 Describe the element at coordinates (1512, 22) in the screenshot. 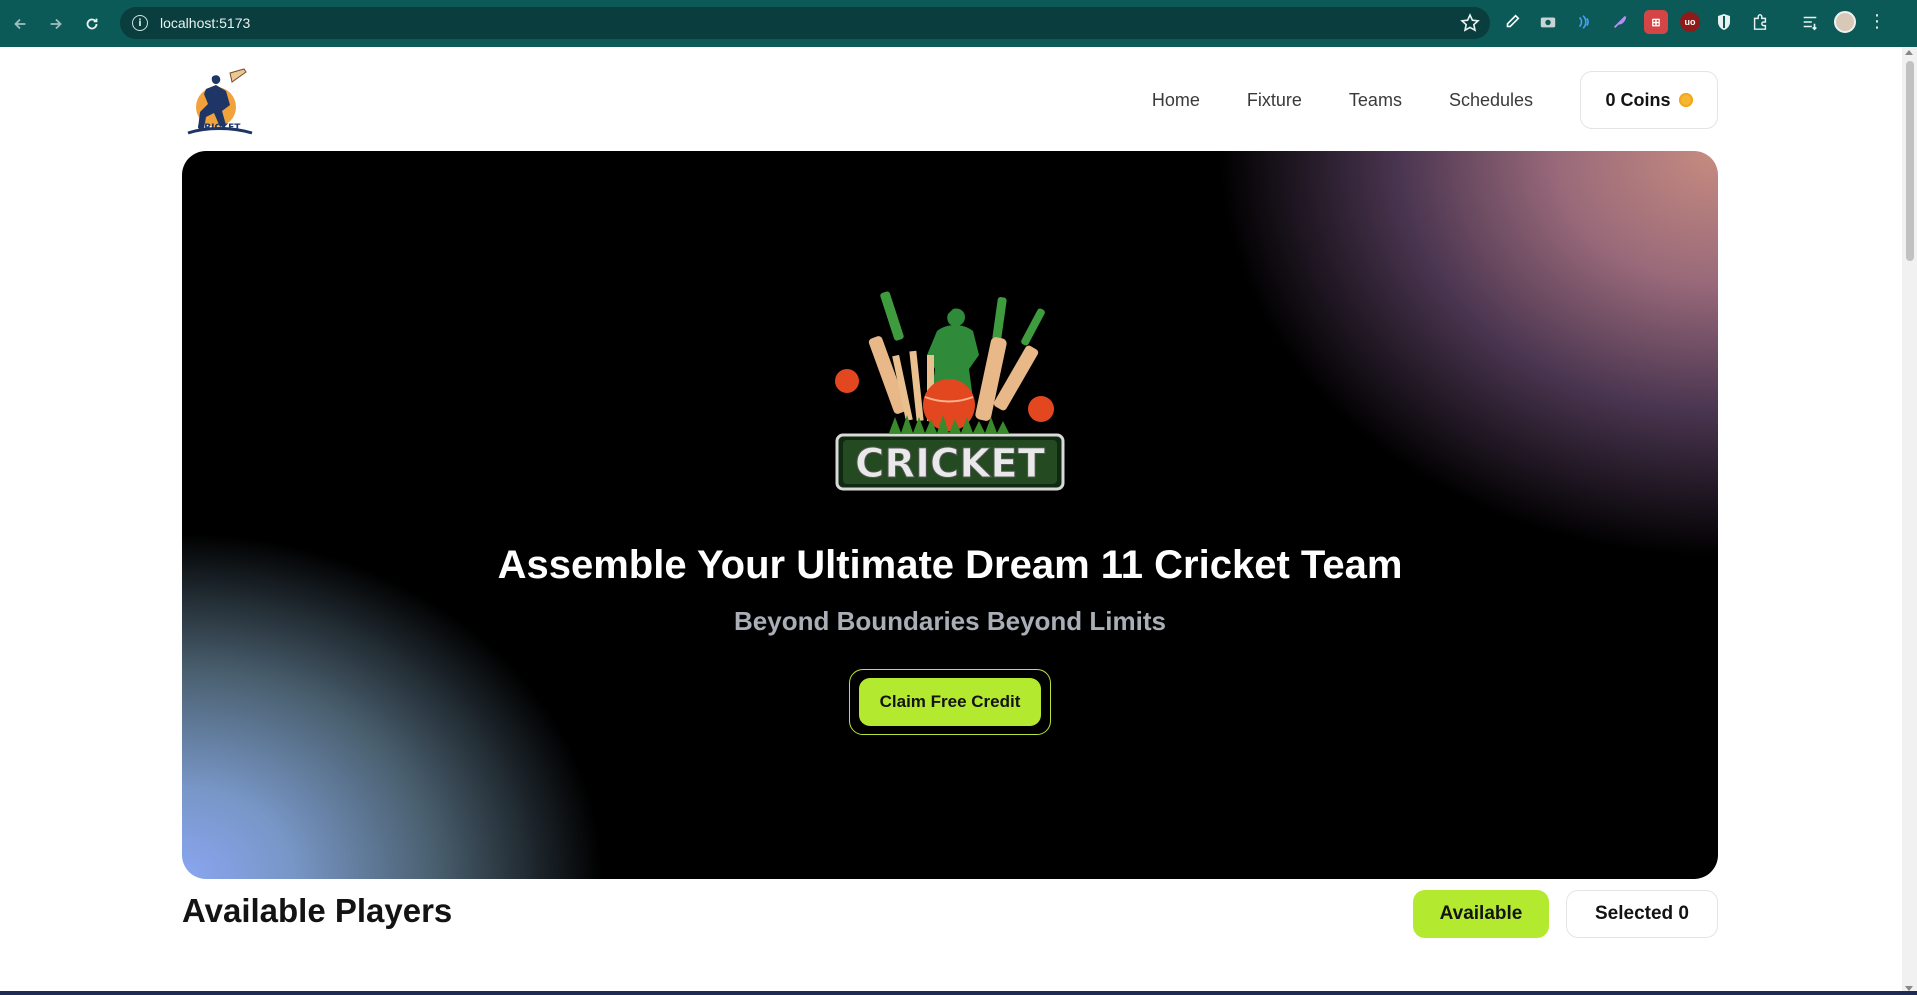

I see `eyedropper-extension-icon` at that location.